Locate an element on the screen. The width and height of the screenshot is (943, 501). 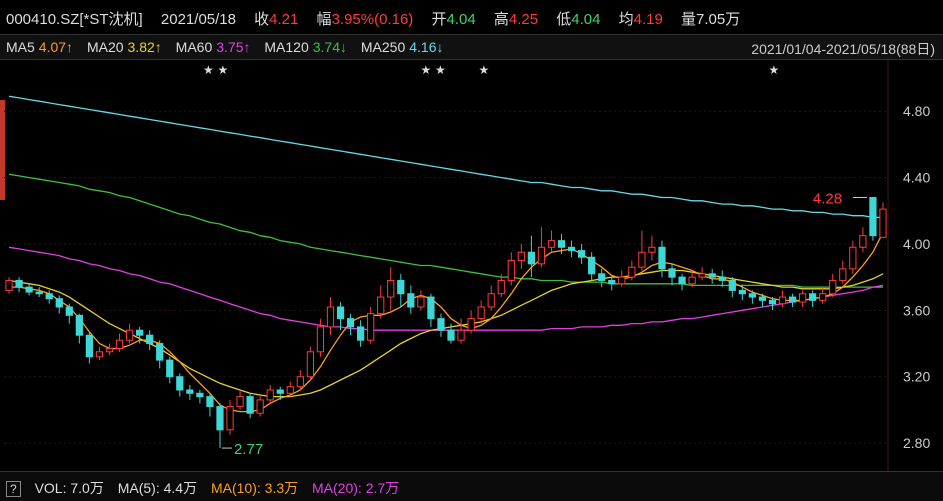
ma250-label: MA250 is located at coordinates (383, 47).